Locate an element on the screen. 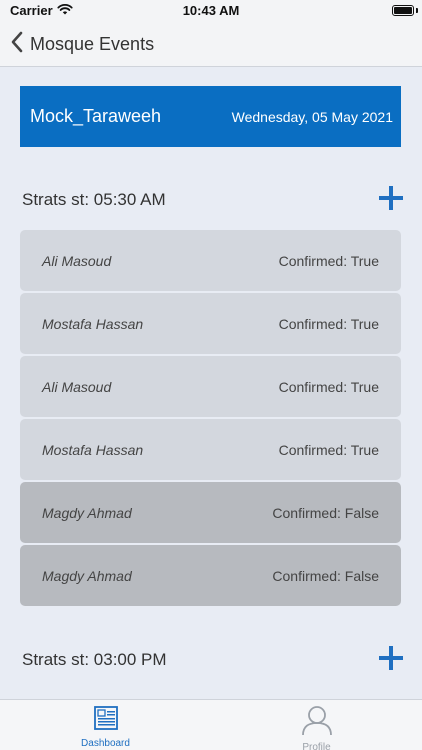 The height and width of the screenshot is (750, 422). session-start-label: Strats st: 03:00 PM is located at coordinates (94, 659).